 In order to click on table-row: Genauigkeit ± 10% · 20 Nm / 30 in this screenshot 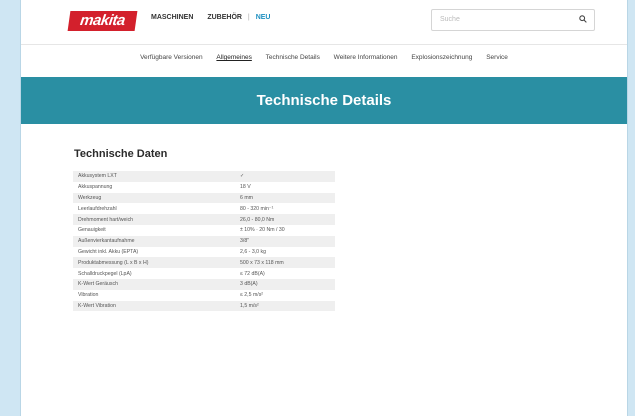, I will do `click(204, 230)`.